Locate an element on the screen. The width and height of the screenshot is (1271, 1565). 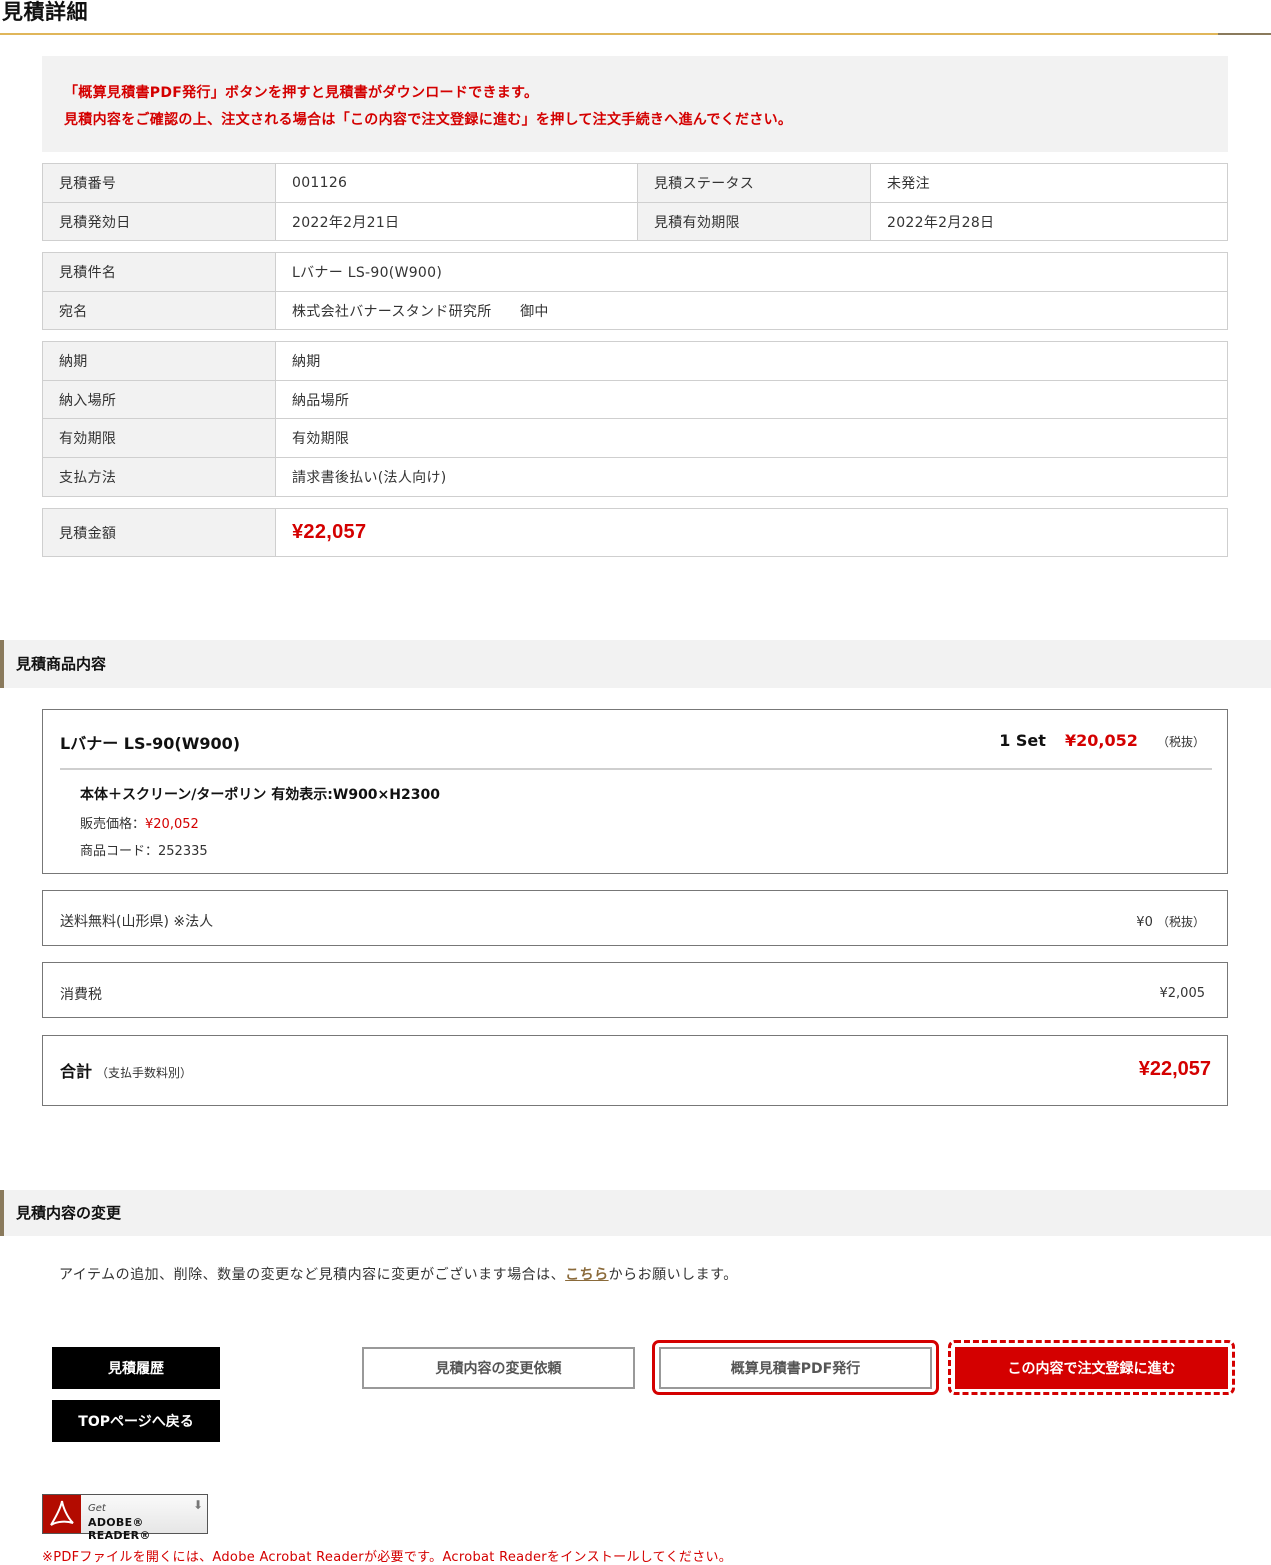
tax-label: 消費税 is located at coordinates (81, 995).